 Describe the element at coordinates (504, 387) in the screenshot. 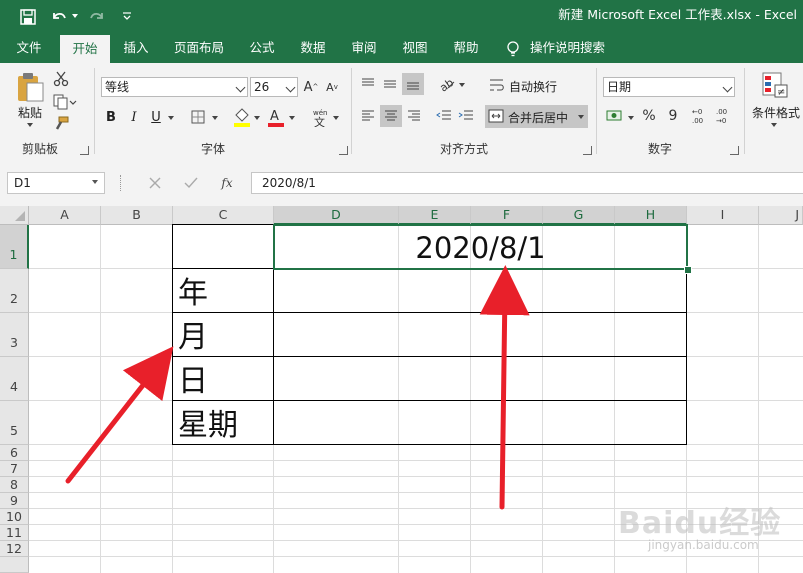

I see `arrow-to-date-cell` at that location.